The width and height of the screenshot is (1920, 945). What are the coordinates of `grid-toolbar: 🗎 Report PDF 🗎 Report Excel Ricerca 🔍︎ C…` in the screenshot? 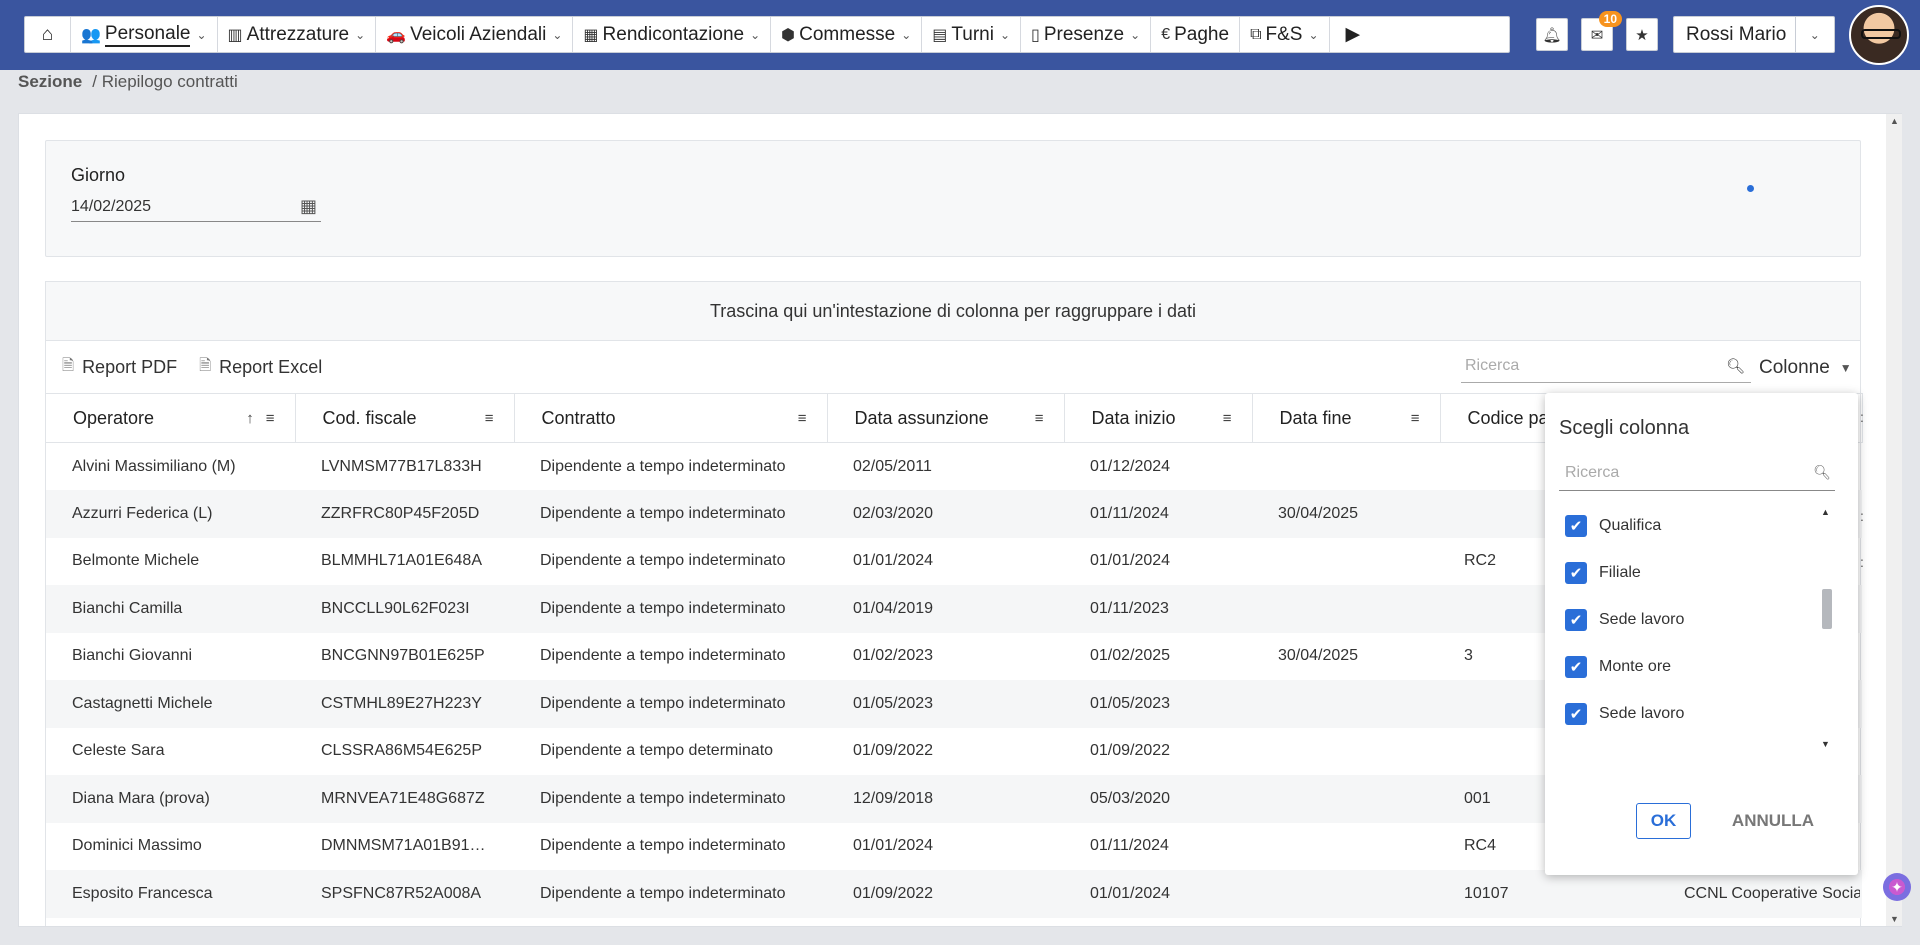 It's located at (953, 367).